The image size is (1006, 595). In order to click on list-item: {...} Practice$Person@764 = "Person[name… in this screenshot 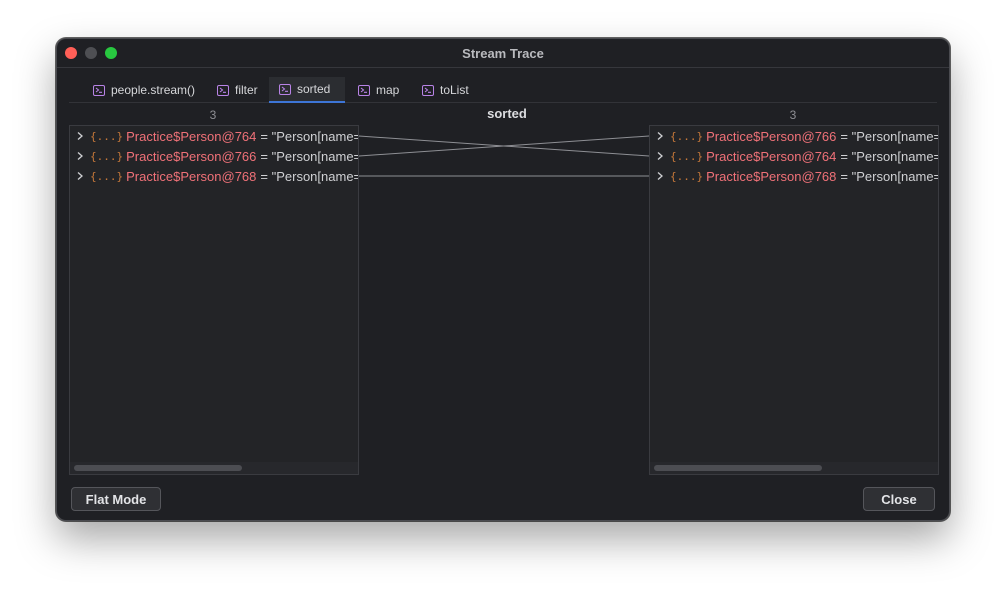, I will do `click(794, 156)`.